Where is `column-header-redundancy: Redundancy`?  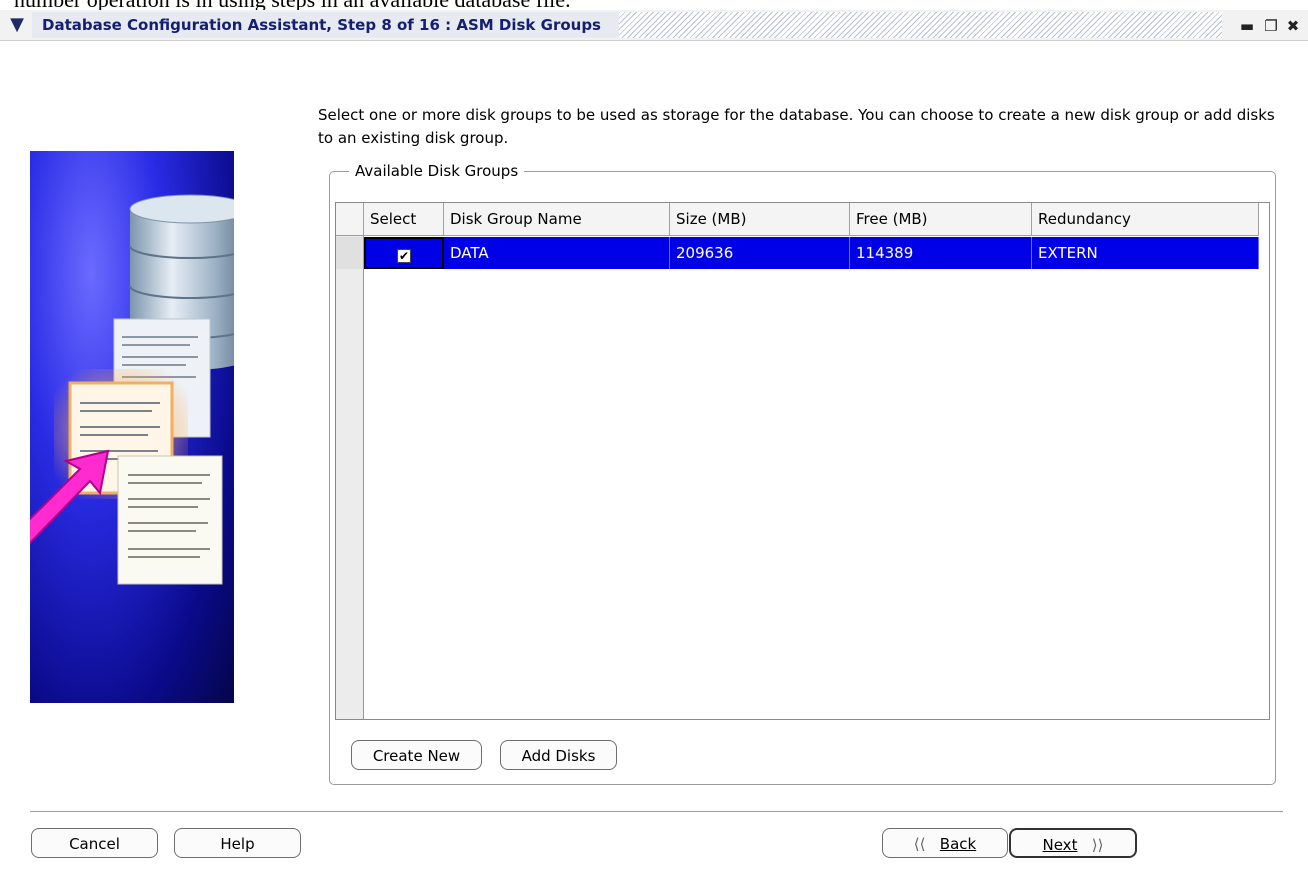
column-header-redundancy: Redundancy is located at coordinates (1145, 219).